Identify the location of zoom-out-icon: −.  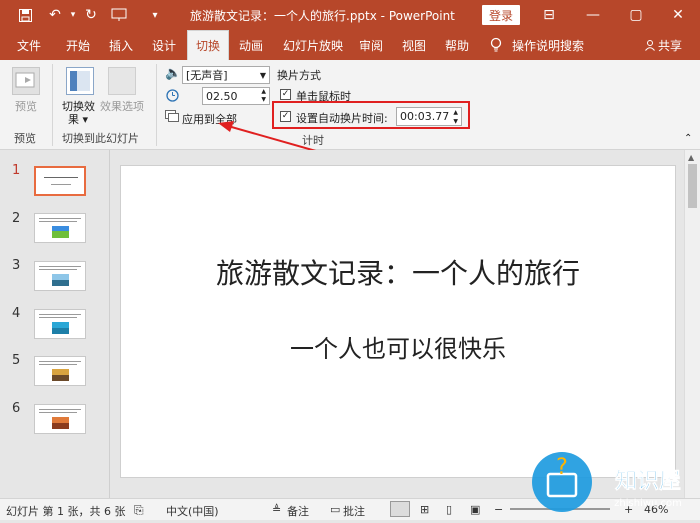
(498, 509).